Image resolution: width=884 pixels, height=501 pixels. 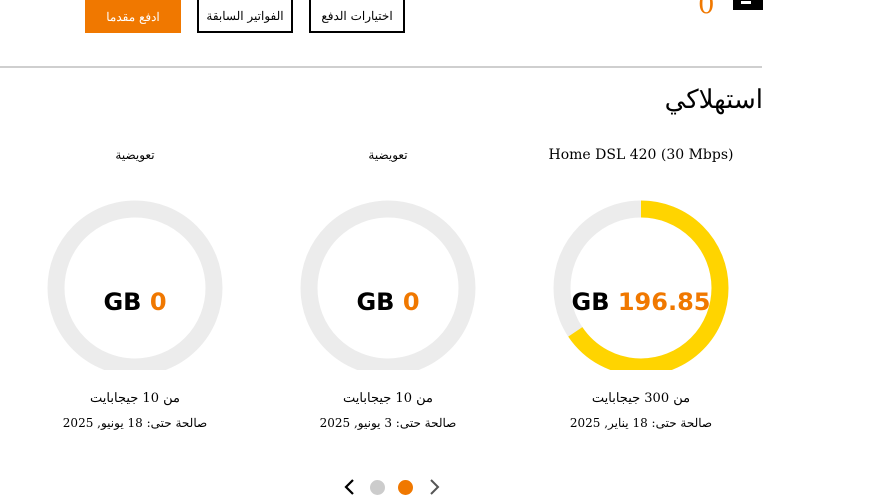 What do you see at coordinates (748, 5) in the screenshot?
I see `wallet-icon` at bounding box center [748, 5].